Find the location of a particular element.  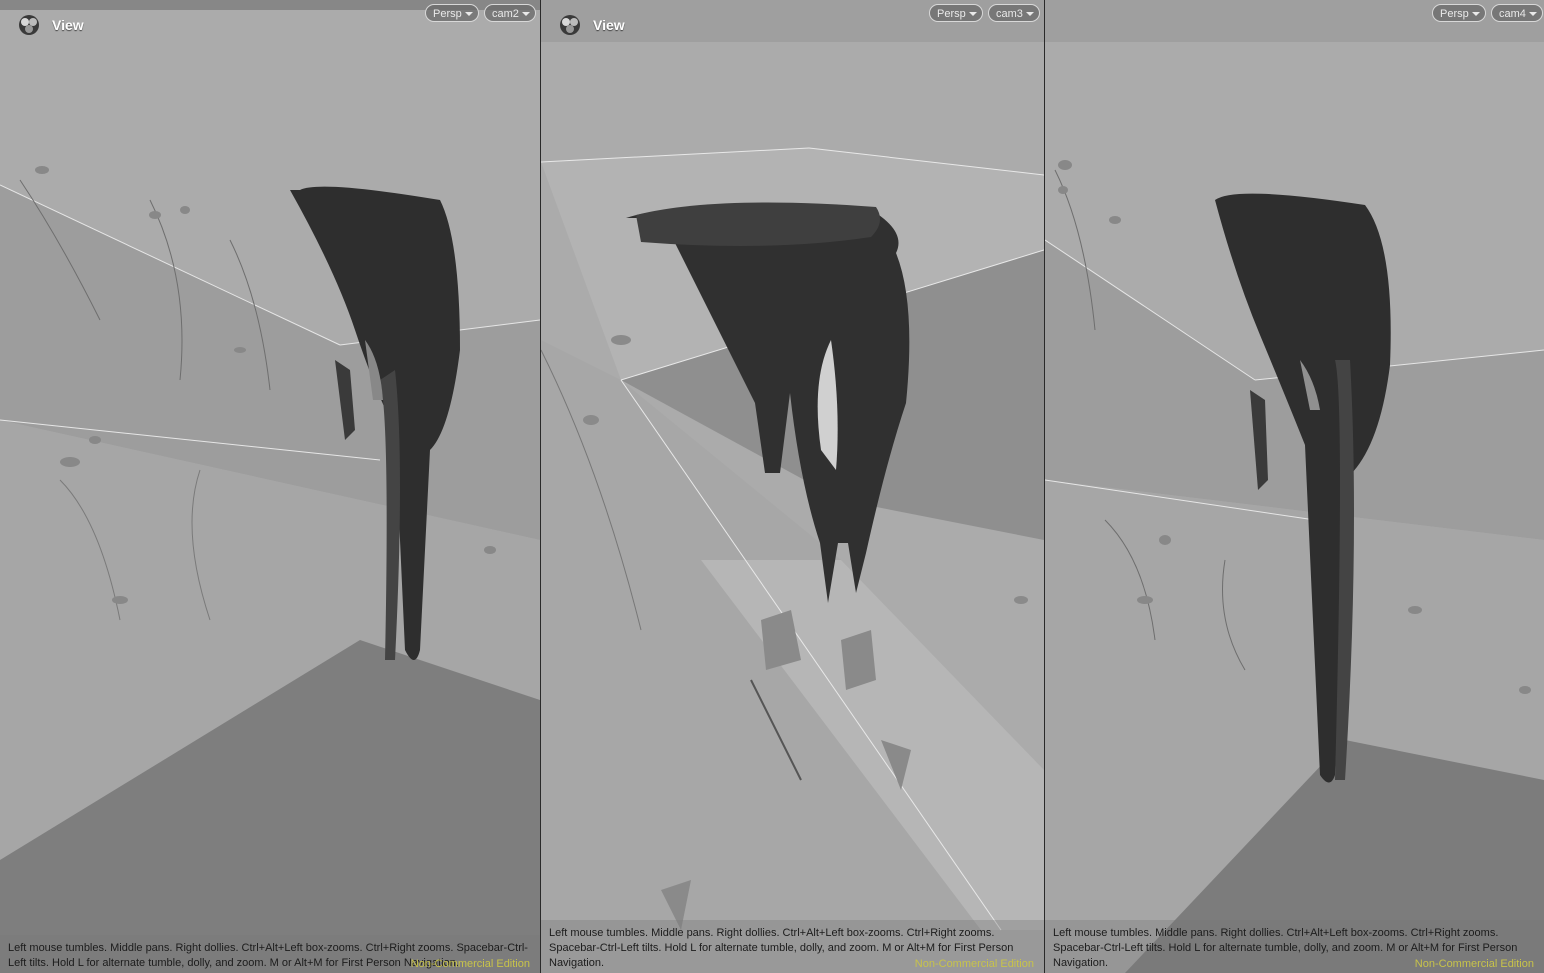

camera-label: cam2 is located at coordinates (505, 14).